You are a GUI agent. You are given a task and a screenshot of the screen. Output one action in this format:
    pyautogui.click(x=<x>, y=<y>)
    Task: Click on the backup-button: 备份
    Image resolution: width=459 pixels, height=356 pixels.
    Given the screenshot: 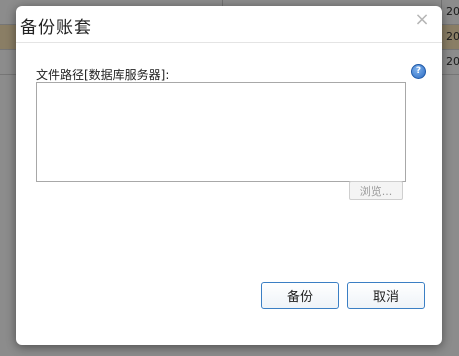 What is the action you would take?
    pyautogui.click(x=300, y=295)
    